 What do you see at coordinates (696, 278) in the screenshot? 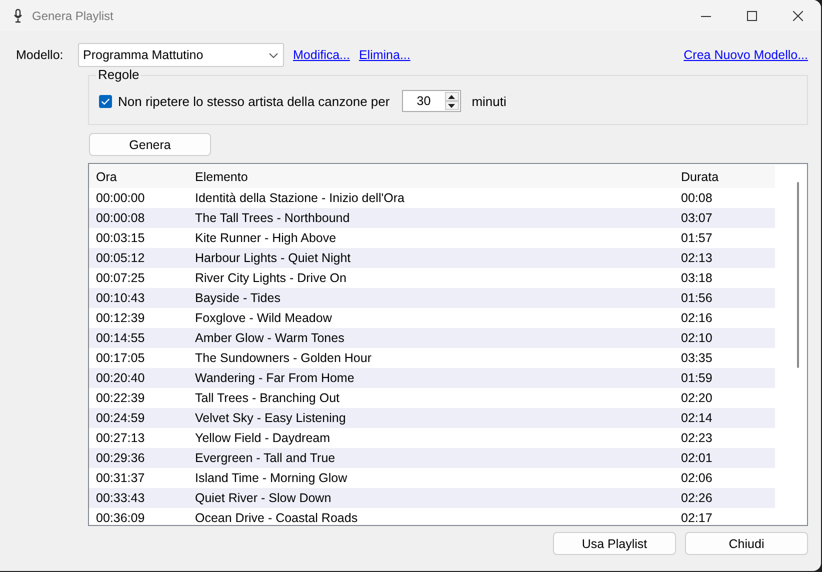
I see `table-cell-text: 03:18` at bounding box center [696, 278].